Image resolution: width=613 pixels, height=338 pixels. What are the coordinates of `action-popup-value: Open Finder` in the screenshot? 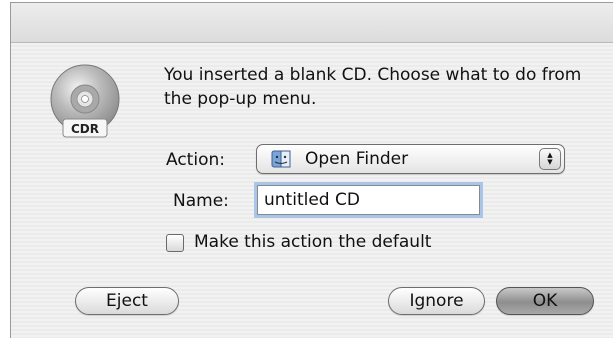 It's located at (357, 159).